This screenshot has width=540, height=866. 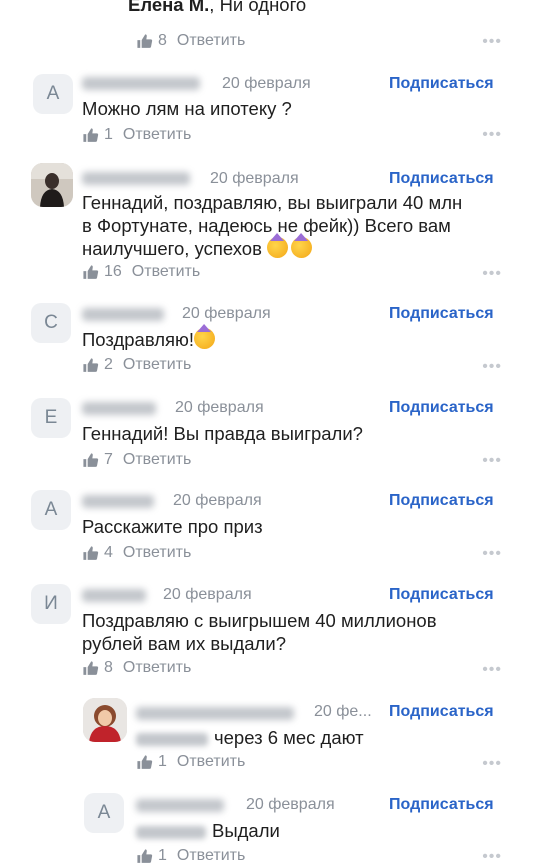 I want to click on comment-text: Расскажите про приз, so click(x=172, y=526).